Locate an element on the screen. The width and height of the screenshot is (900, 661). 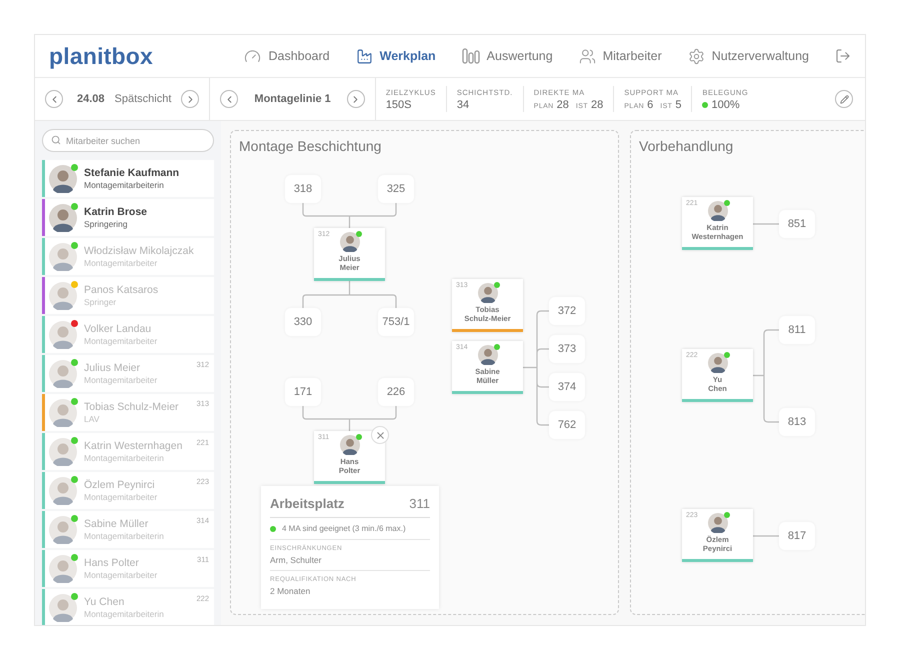
nav-tab: Dashboard is located at coordinates (287, 56).